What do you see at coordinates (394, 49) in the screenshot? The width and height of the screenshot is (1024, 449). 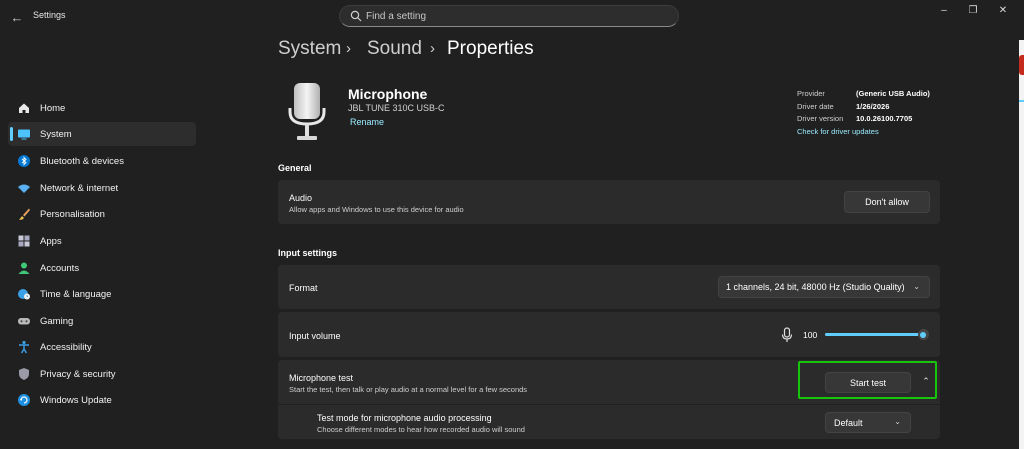 I see `breadcrumb-sound: Sound` at bounding box center [394, 49].